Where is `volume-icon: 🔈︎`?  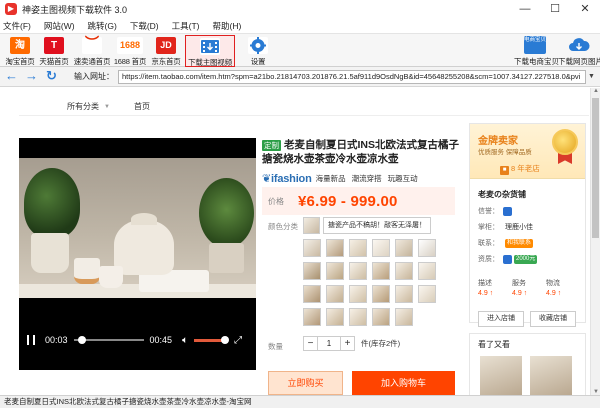
volume-icon: 🔈︎ is located at coordinates (185, 340).